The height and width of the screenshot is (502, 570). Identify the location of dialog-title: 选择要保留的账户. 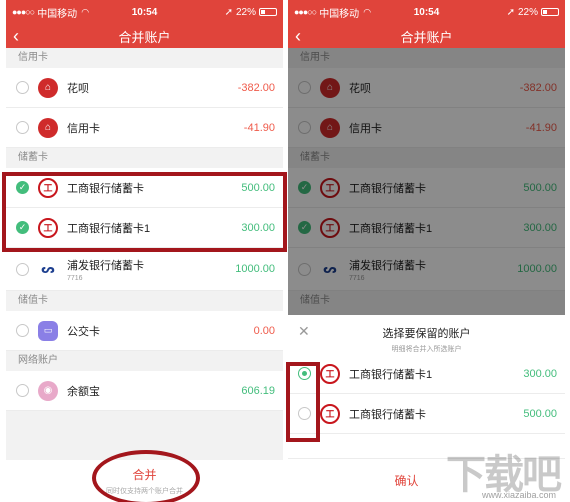
(426, 334).